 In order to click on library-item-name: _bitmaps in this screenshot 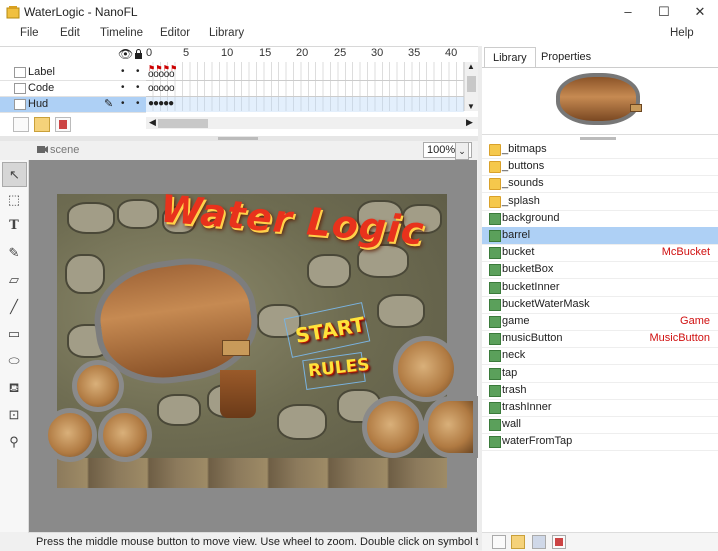, I will do `click(524, 149)`.